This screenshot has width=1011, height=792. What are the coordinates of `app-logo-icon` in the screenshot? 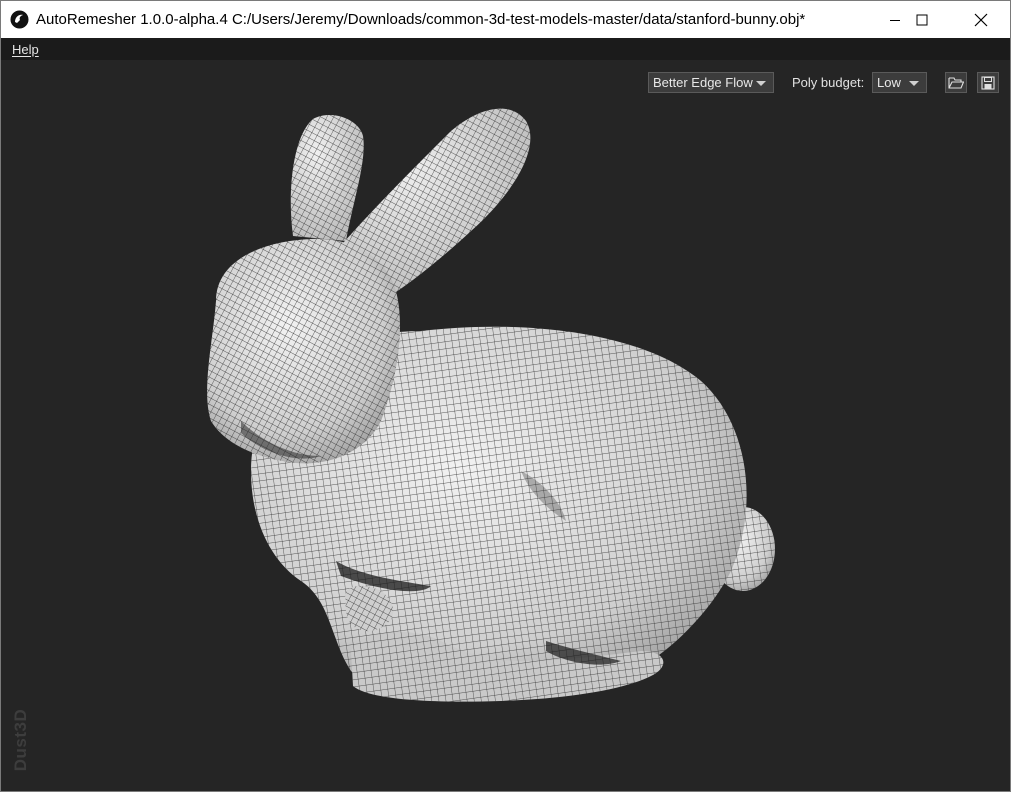 It's located at (19, 19).